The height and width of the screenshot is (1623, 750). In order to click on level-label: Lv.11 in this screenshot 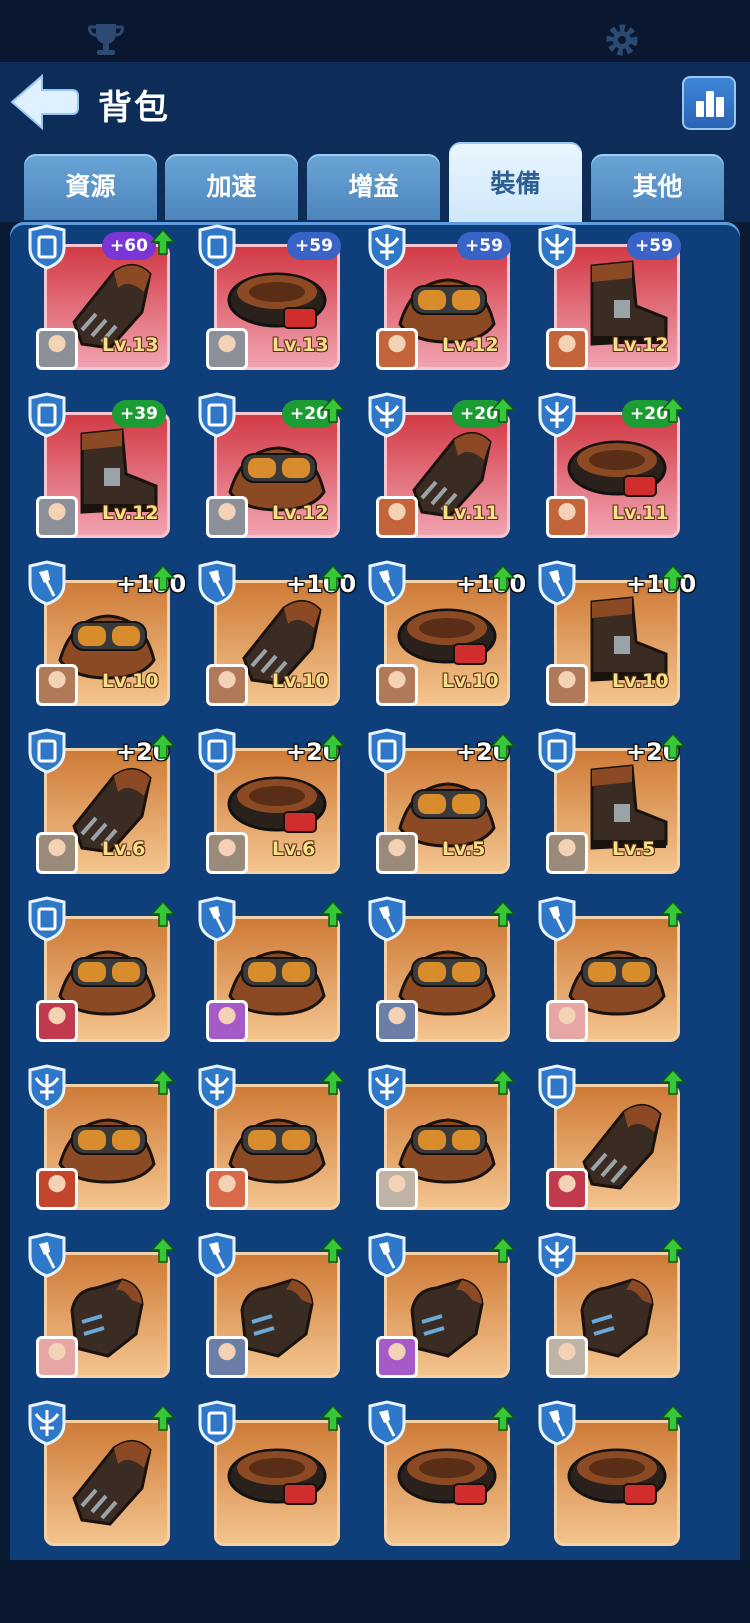, I will do `click(470, 513)`.